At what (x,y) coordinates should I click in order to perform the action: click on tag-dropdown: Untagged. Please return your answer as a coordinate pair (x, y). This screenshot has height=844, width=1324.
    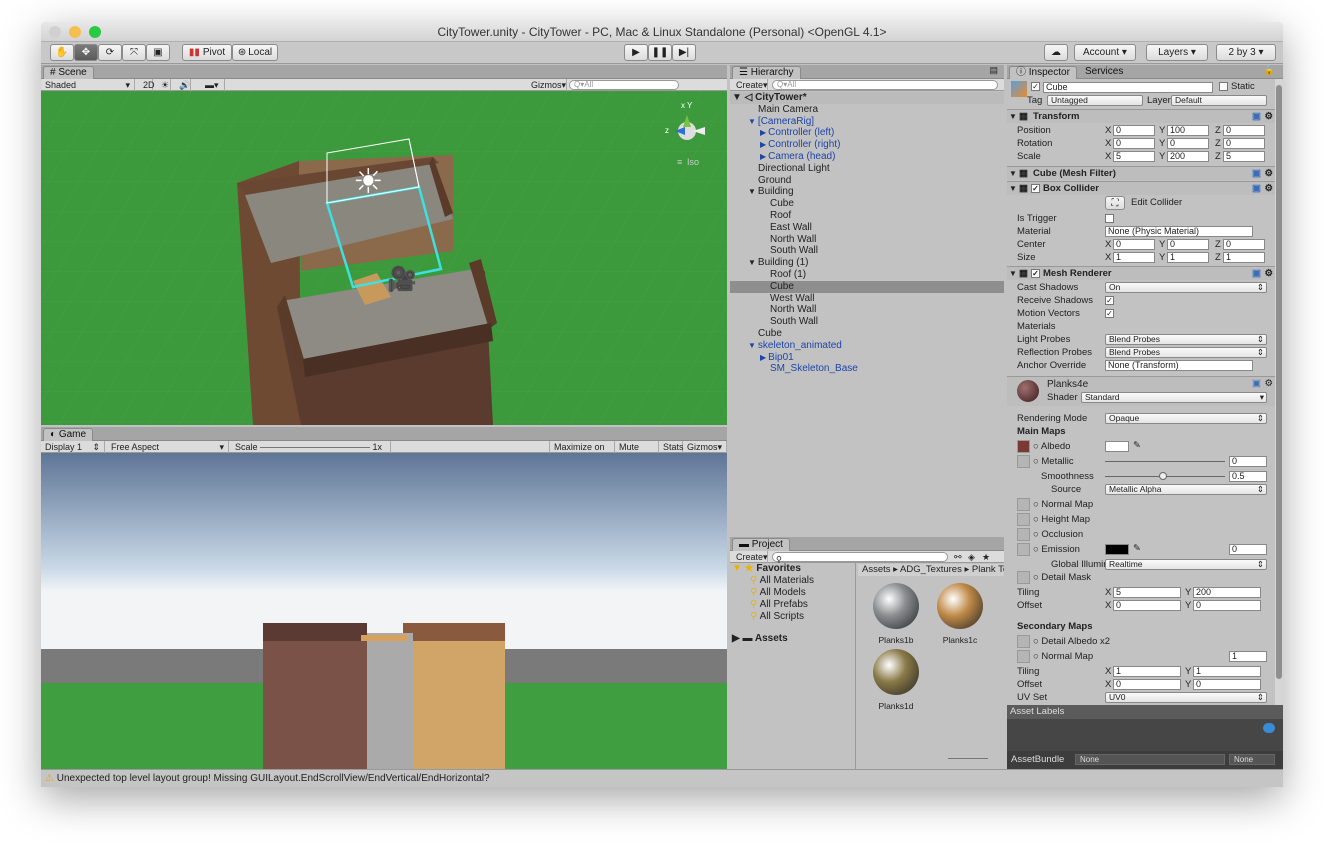
    Looking at the image, I should click on (1095, 100).